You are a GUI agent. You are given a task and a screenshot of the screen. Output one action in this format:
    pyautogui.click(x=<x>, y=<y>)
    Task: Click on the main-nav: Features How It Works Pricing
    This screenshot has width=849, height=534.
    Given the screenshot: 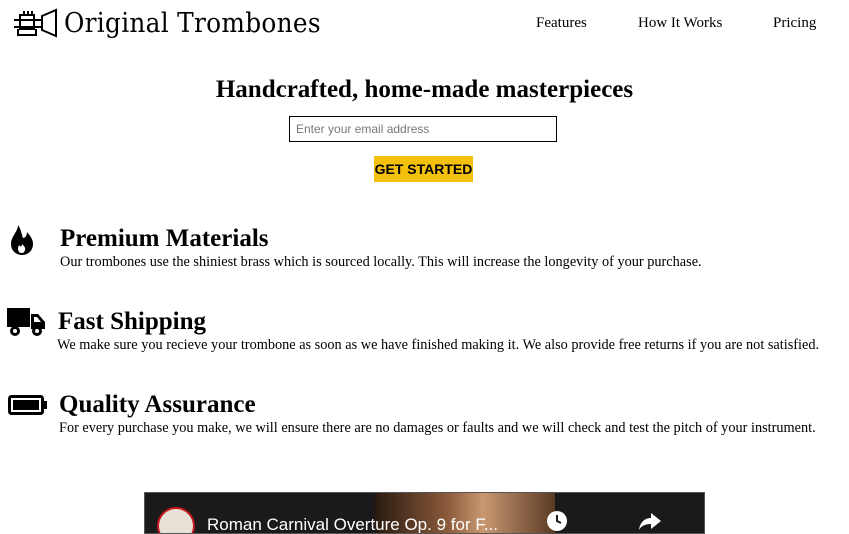 What is the action you would take?
    pyautogui.click(x=424, y=25)
    